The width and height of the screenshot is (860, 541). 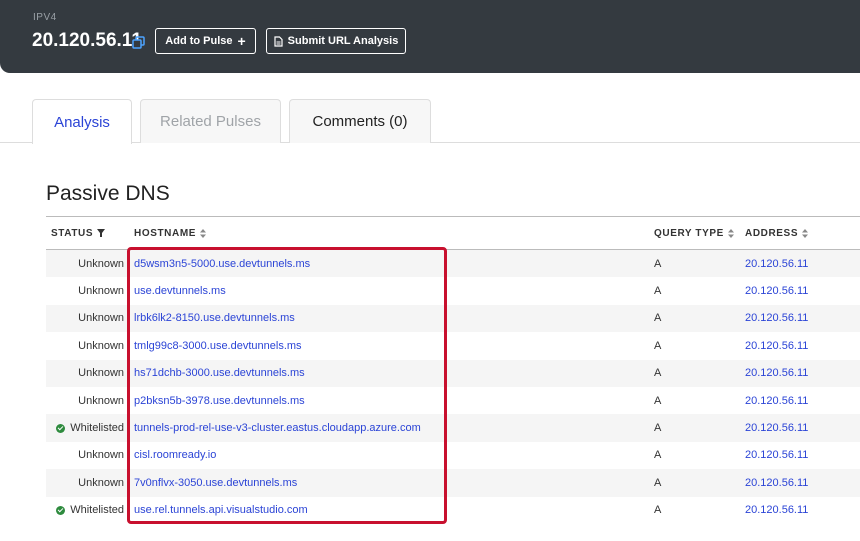 I want to click on hostname-link: 7v0nflvx-3050.use.devtunnels.ms, so click(x=215, y=482).